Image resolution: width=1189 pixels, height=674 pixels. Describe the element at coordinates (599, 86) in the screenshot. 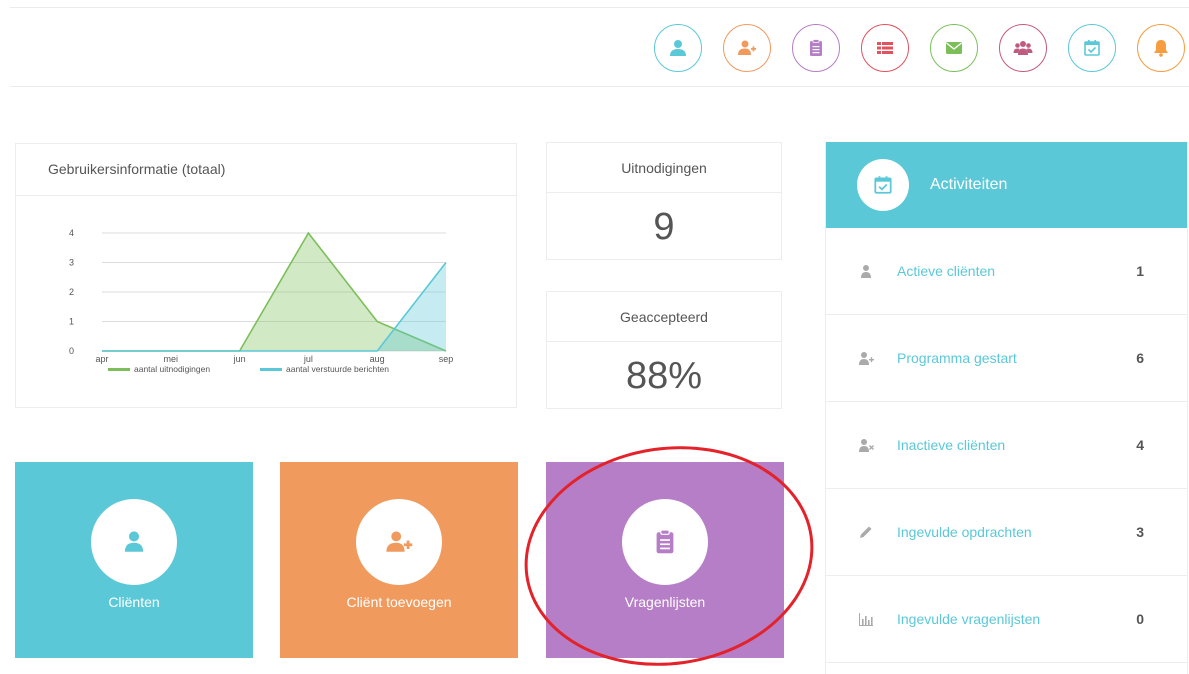

I see `toolbar-divider` at that location.